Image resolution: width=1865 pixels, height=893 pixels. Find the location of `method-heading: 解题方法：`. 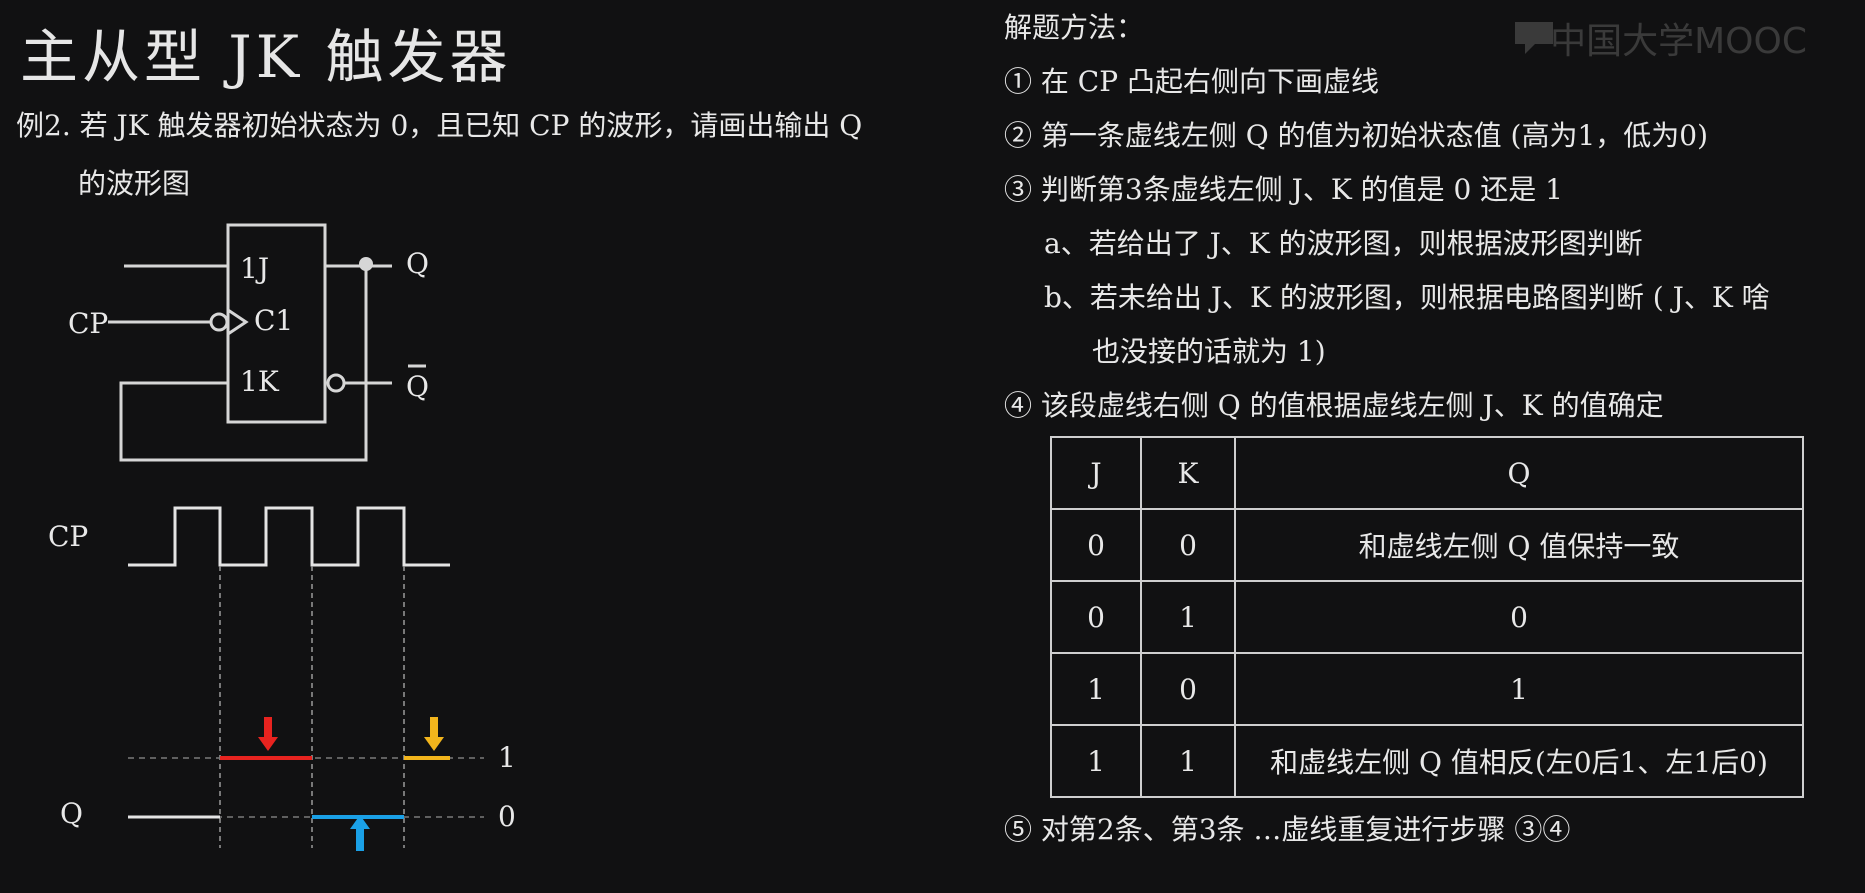

method-heading: 解题方法： is located at coordinates (1074, 27).